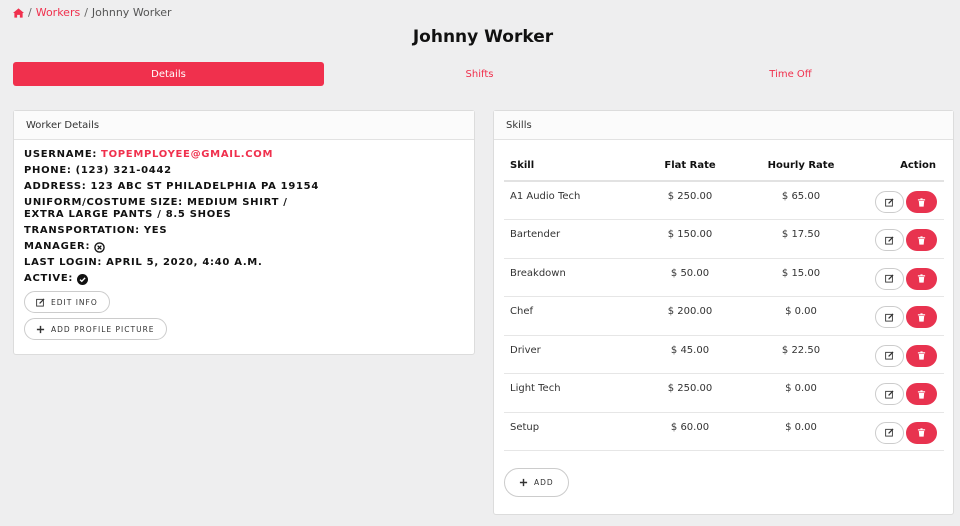  Describe the element at coordinates (244, 125) in the screenshot. I see `card-title: Worker Details` at that location.